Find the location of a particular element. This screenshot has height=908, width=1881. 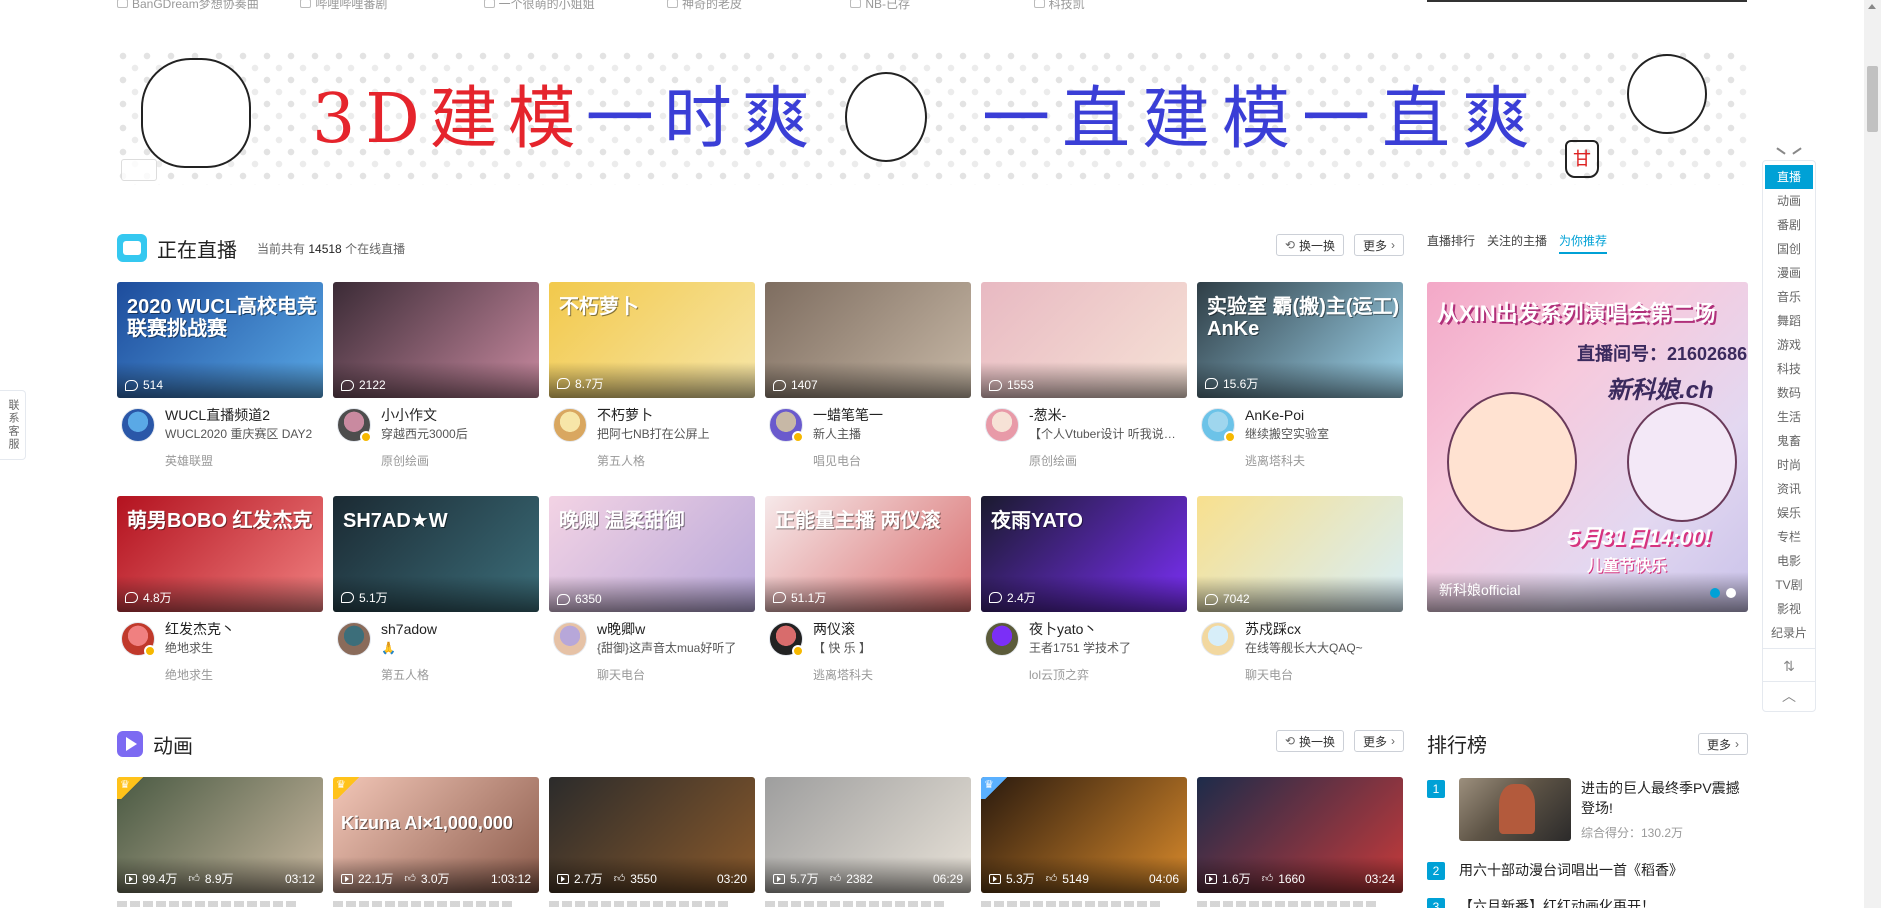

live-cover: SH7AD★W 5.1万 is located at coordinates (436, 554).